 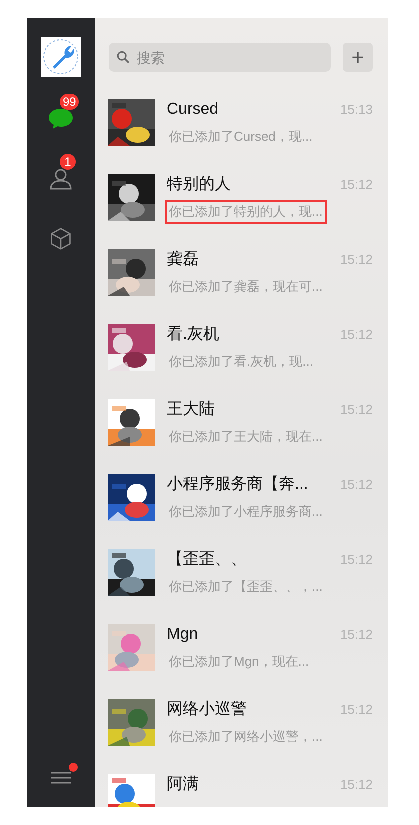 I want to click on user-avatar-icon, so click(x=61, y=57).